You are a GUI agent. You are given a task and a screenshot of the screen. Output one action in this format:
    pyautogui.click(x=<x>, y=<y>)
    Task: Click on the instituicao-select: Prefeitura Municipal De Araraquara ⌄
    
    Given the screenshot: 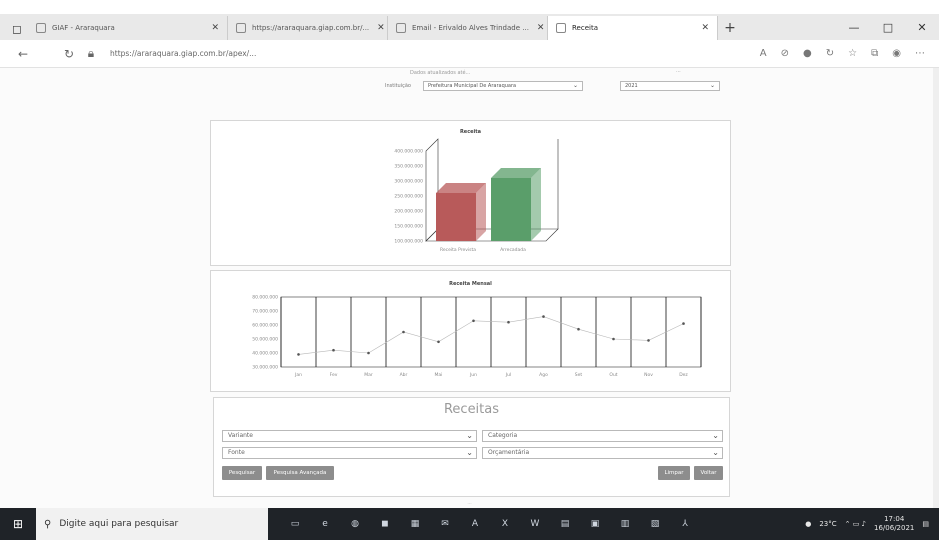 What is the action you would take?
    pyautogui.click(x=503, y=86)
    